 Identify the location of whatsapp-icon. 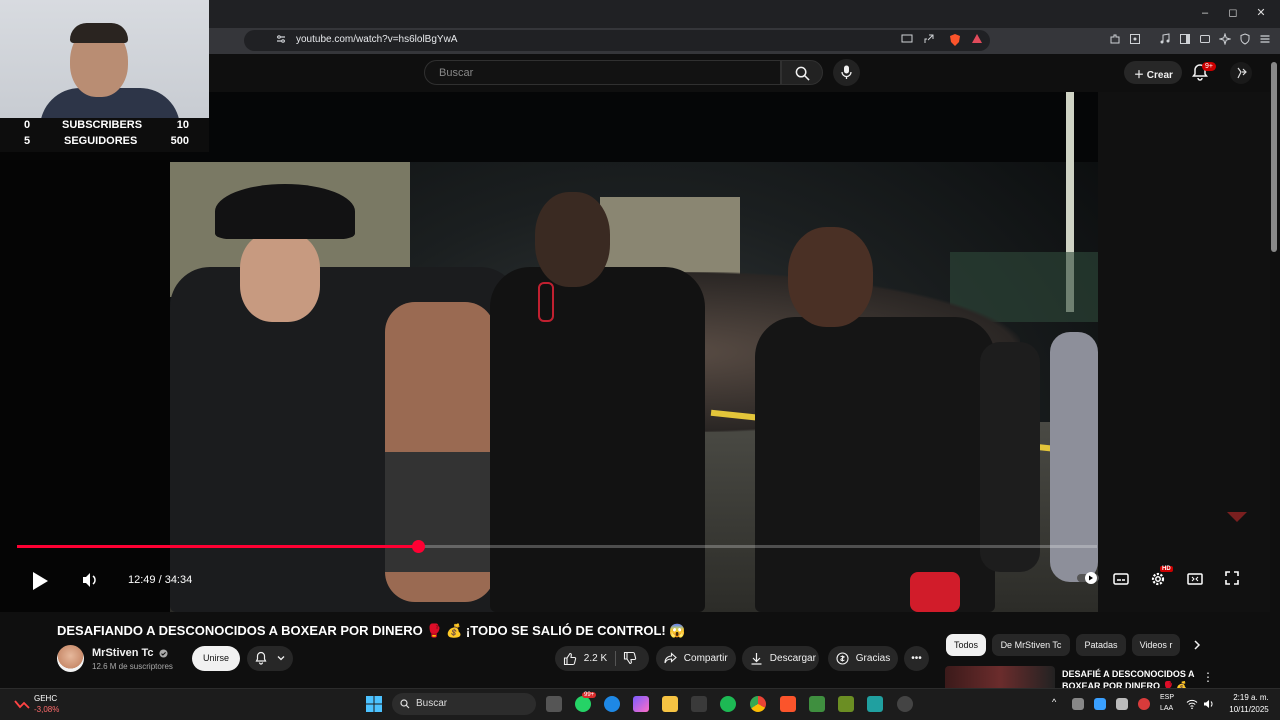
(583, 704).